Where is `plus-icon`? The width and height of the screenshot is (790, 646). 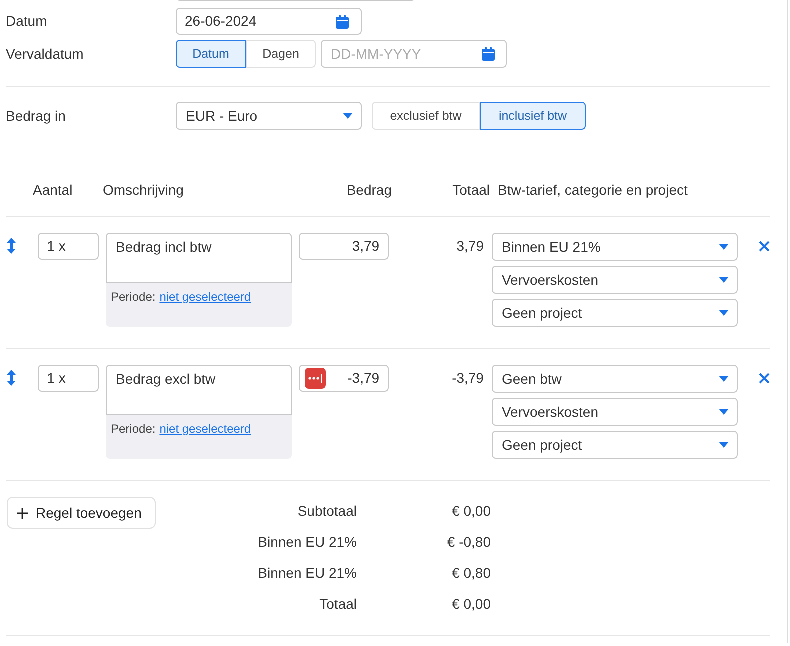 plus-icon is located at coordinates (22, 513).